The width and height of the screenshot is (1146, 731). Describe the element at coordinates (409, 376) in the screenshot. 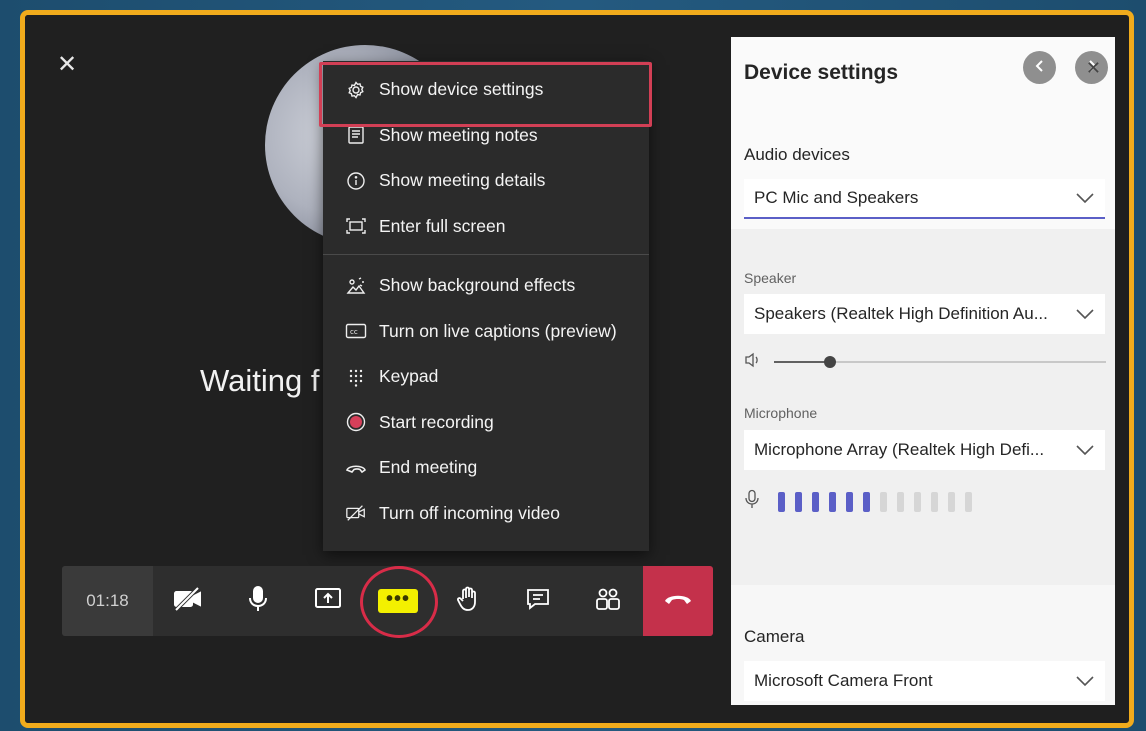

I see `menu-item-label: Keypad` at that location.